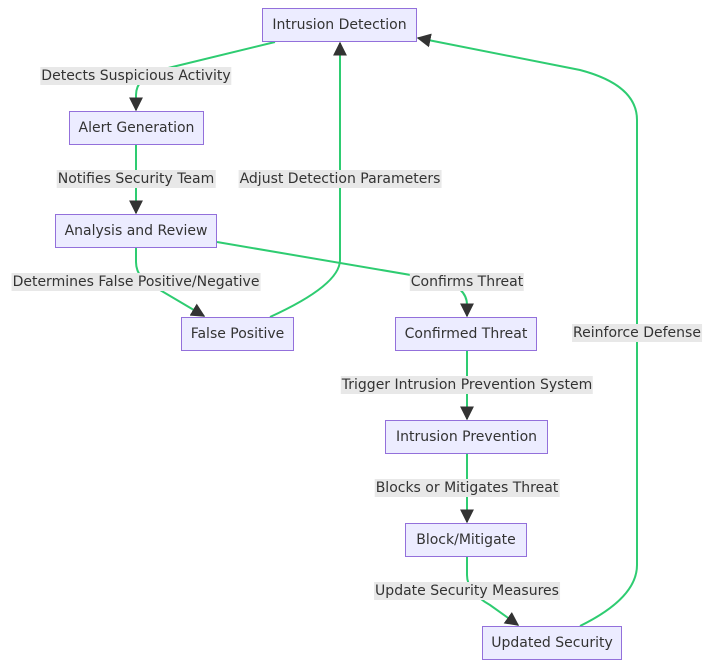 The width and height of the screenshot is (711, 668). Describe the element at coordinates (237, 334) in the screenshot. I see `node-false-positive: False Positive` at that location.